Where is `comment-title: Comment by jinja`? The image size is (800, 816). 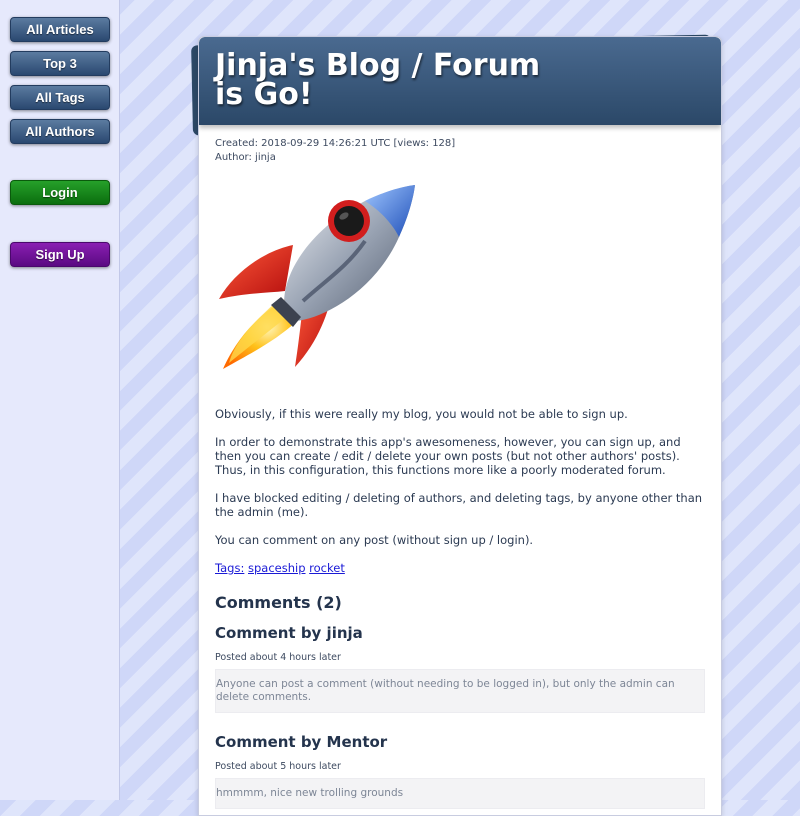 comment-title: Comment by jinja is located at coordinates (289, 633).